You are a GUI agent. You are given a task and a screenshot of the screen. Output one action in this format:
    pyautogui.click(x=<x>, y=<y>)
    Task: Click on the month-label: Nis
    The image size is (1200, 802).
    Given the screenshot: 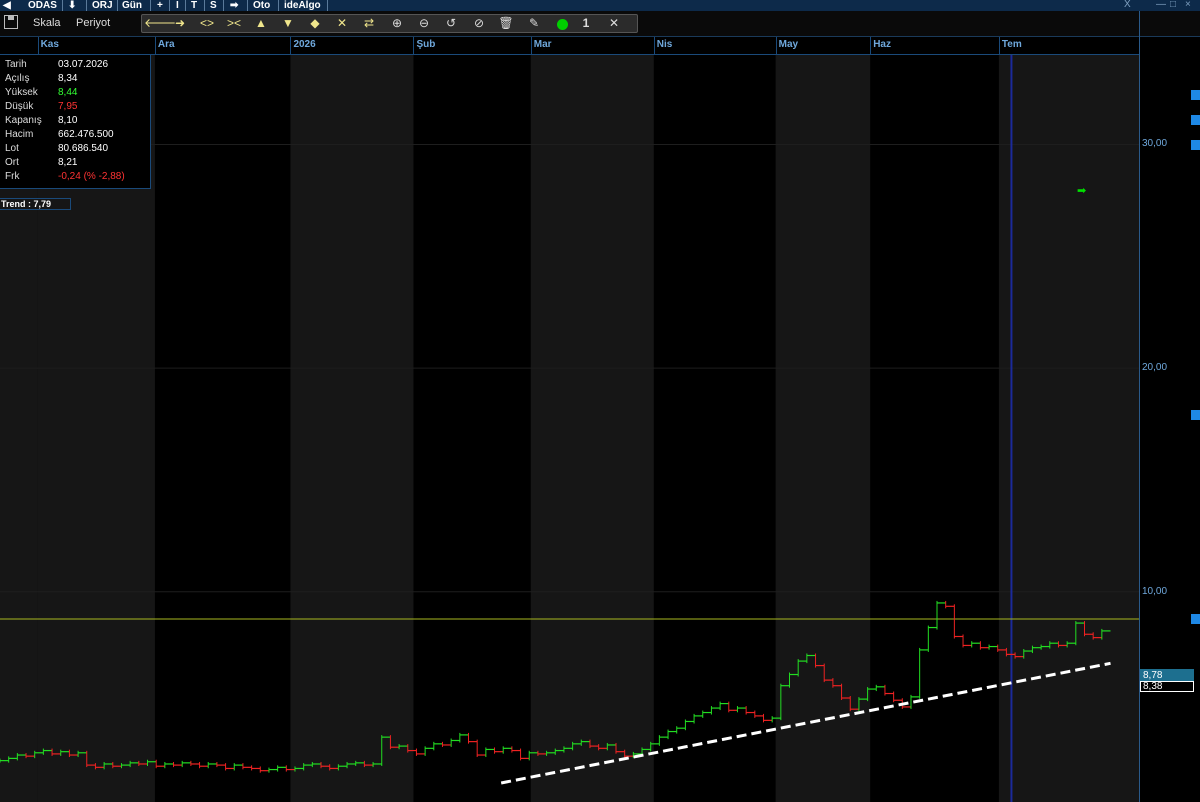 What is the action you would take?
    pyautogui.click(x=664, y=44)
    